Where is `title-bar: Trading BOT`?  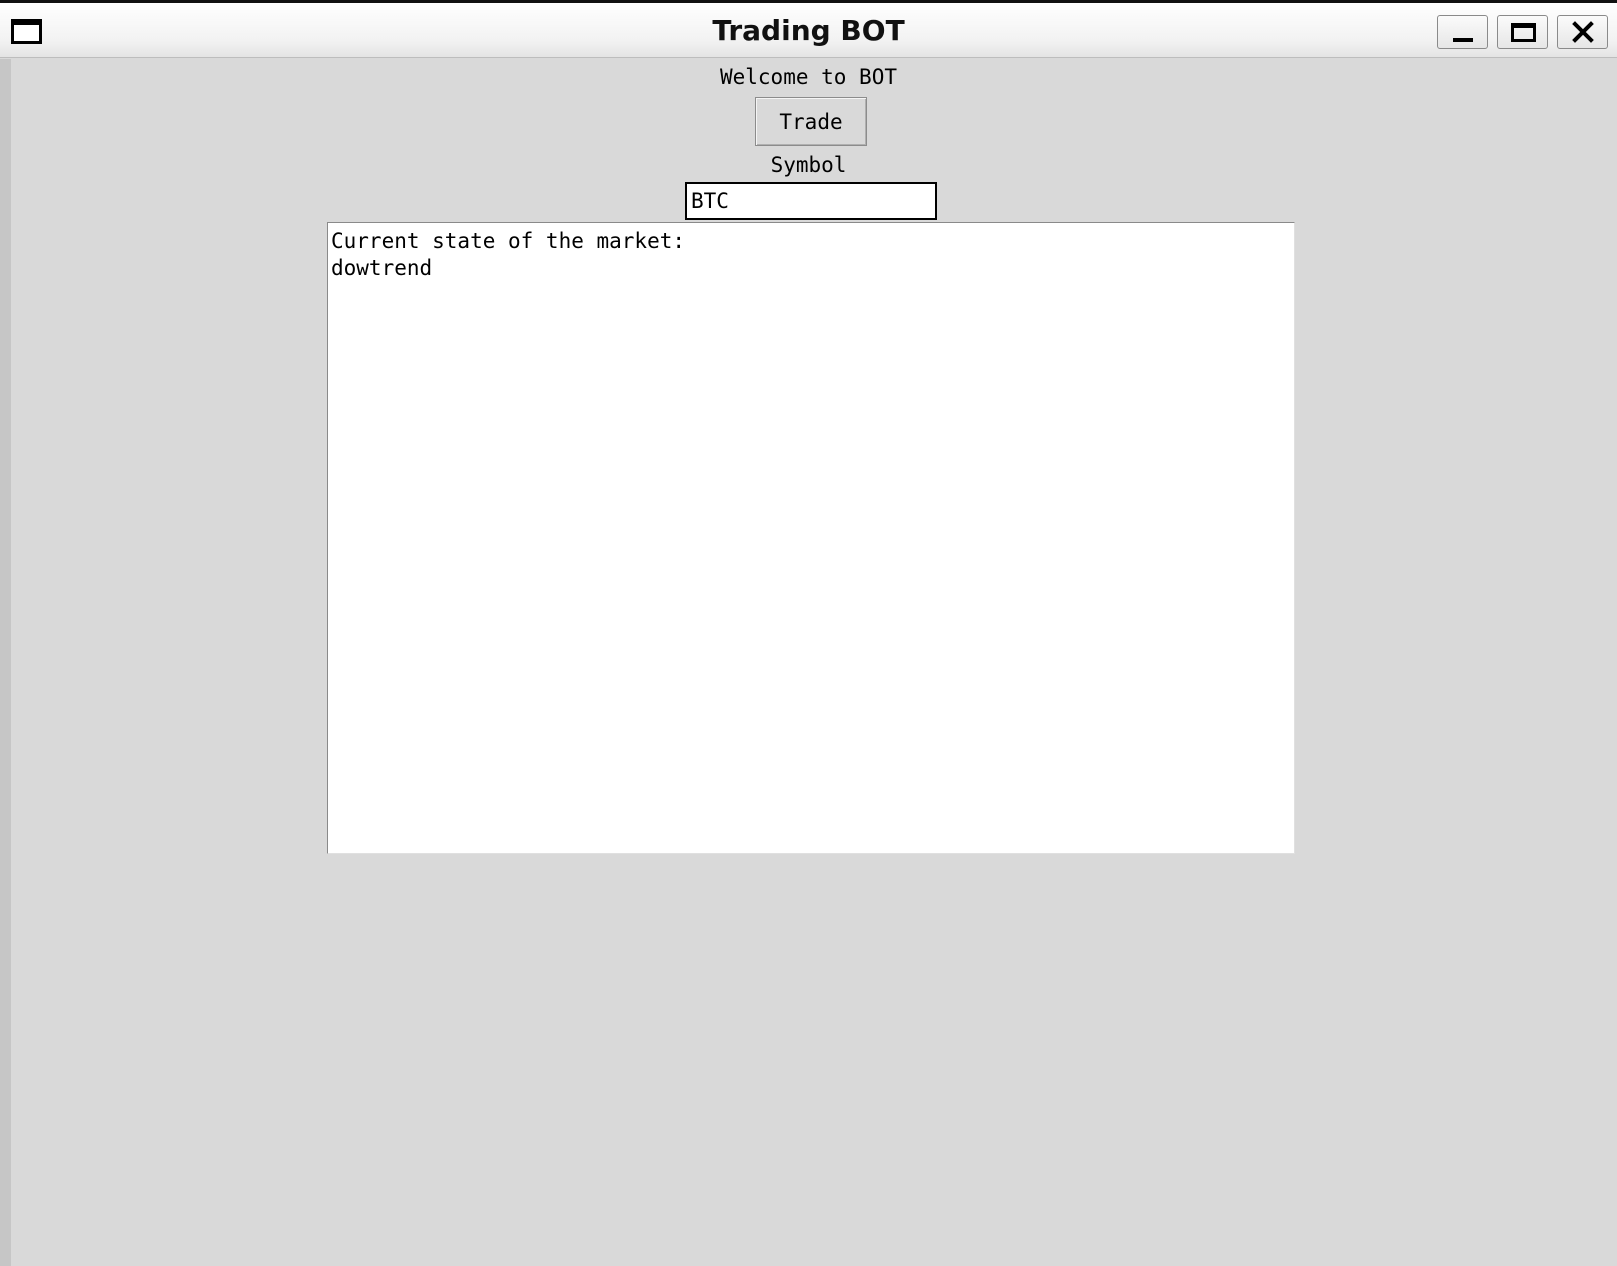 title-bar: Trading BOT is located at coordinates (808, 30).